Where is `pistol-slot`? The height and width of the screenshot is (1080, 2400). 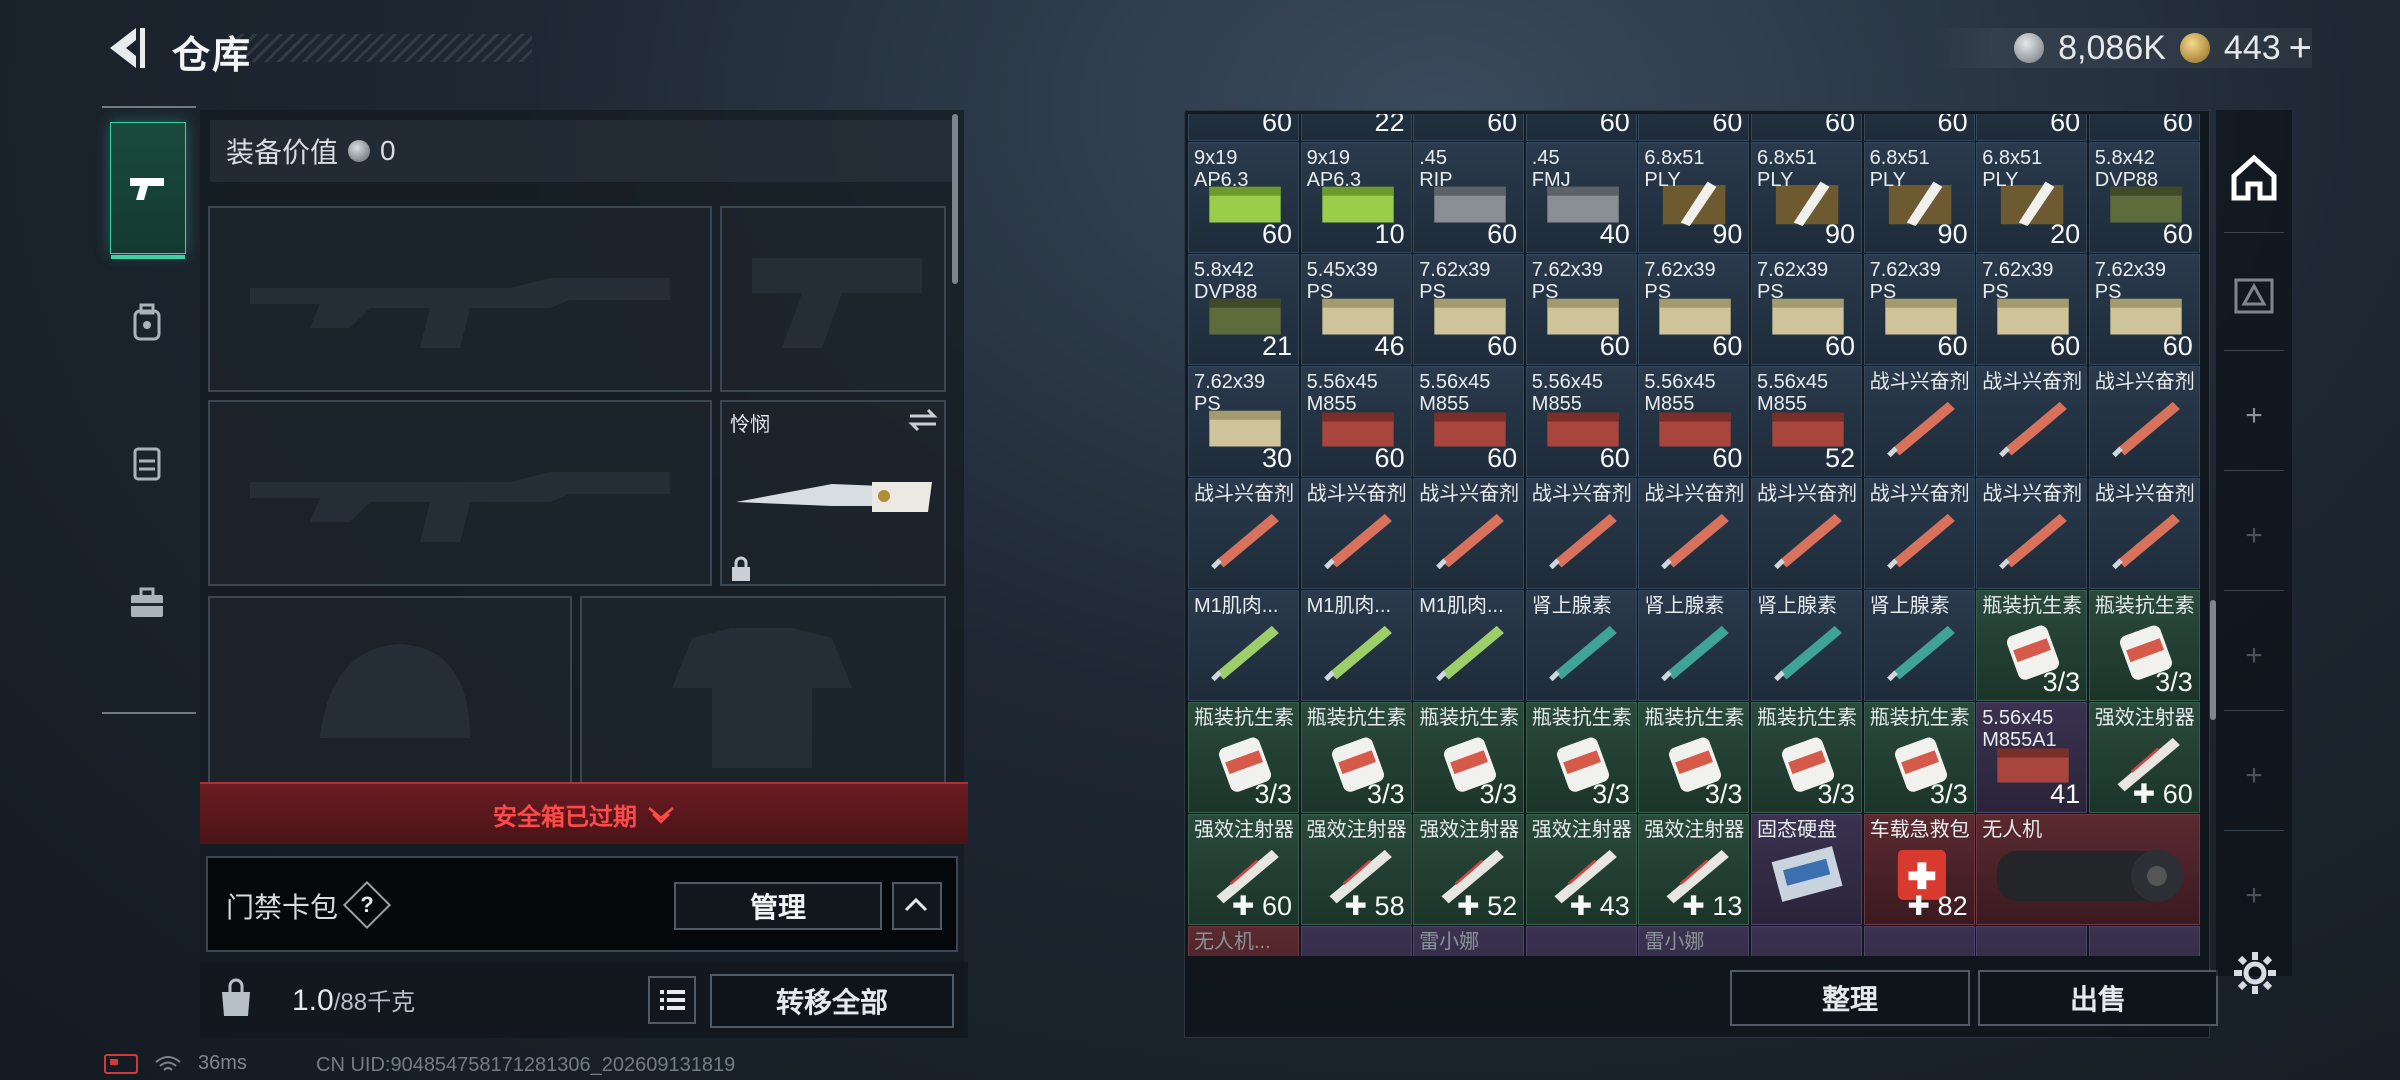
pistol-slot is located at coordinates (833, 299).